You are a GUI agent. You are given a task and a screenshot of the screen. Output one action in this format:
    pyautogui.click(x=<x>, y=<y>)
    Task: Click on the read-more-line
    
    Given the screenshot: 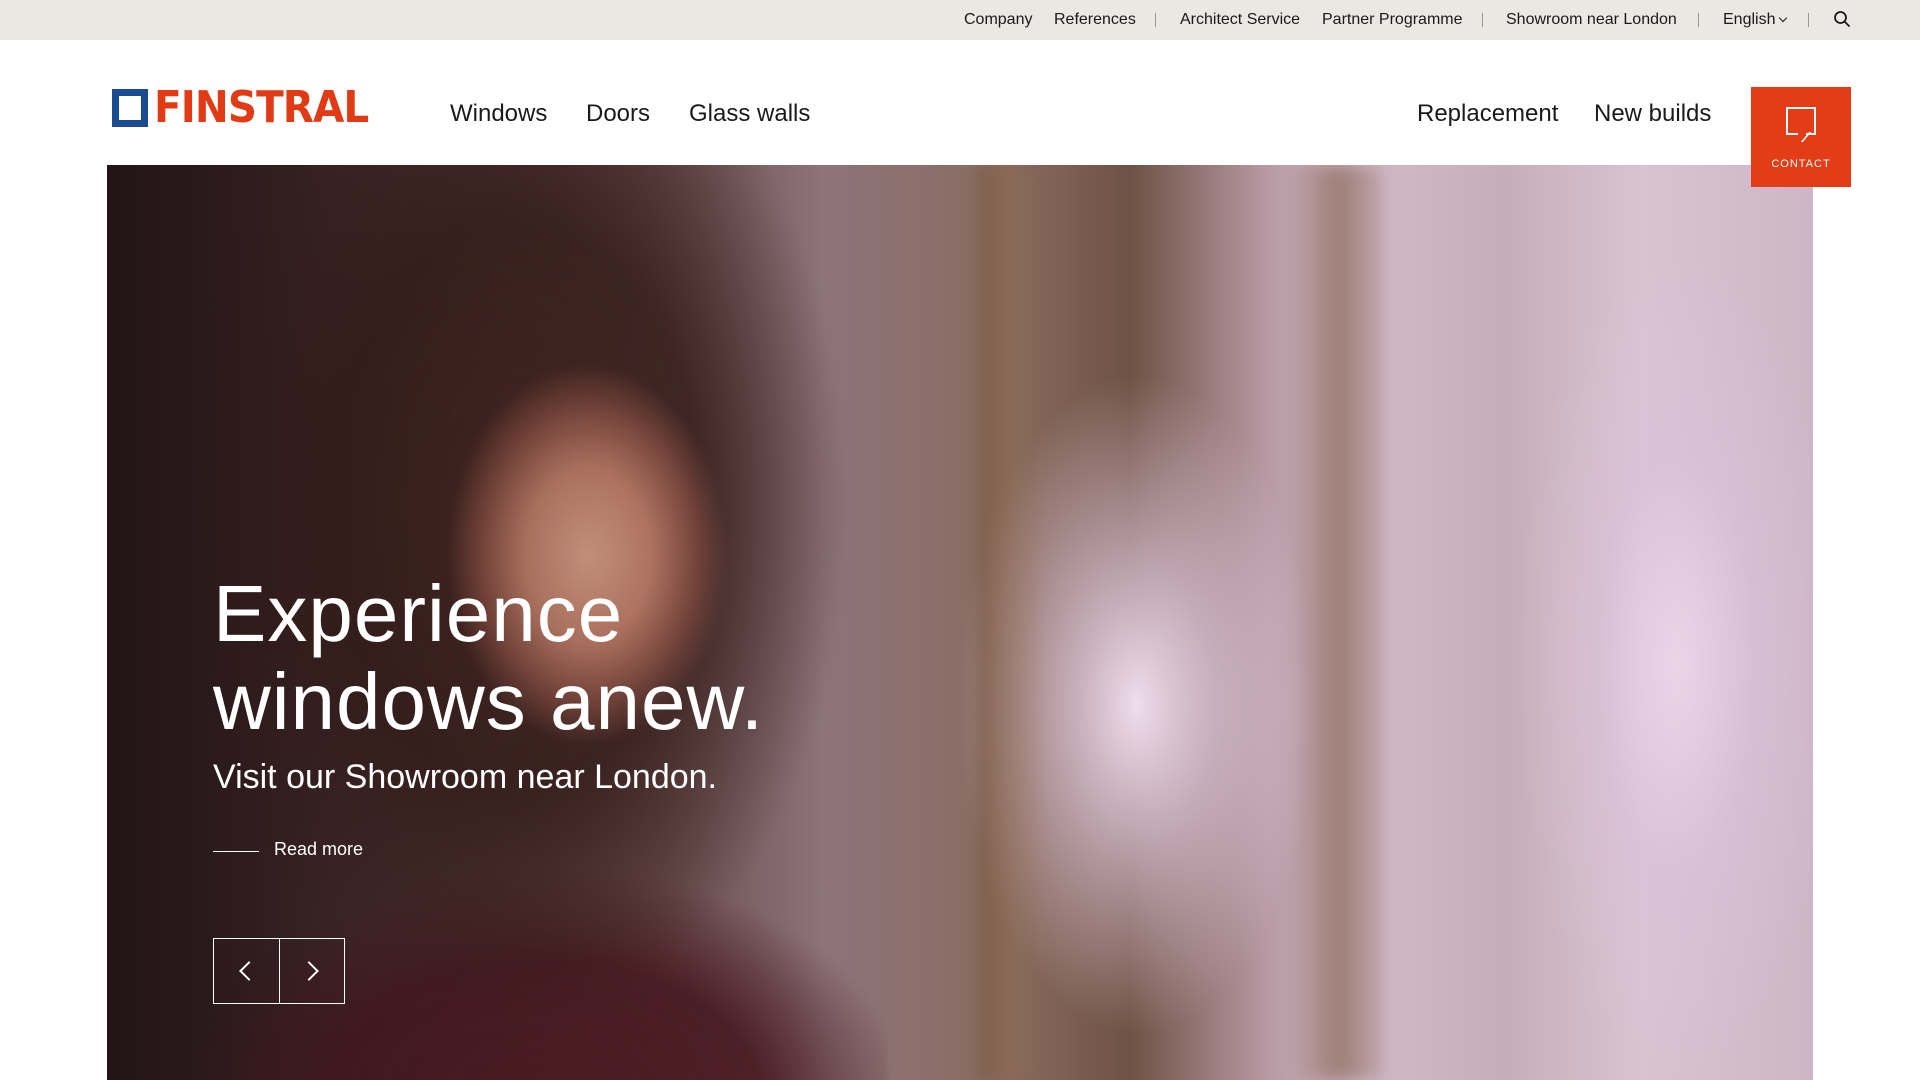 What is the action you would take?
    pyautogui.click(x=236, y=851)
    